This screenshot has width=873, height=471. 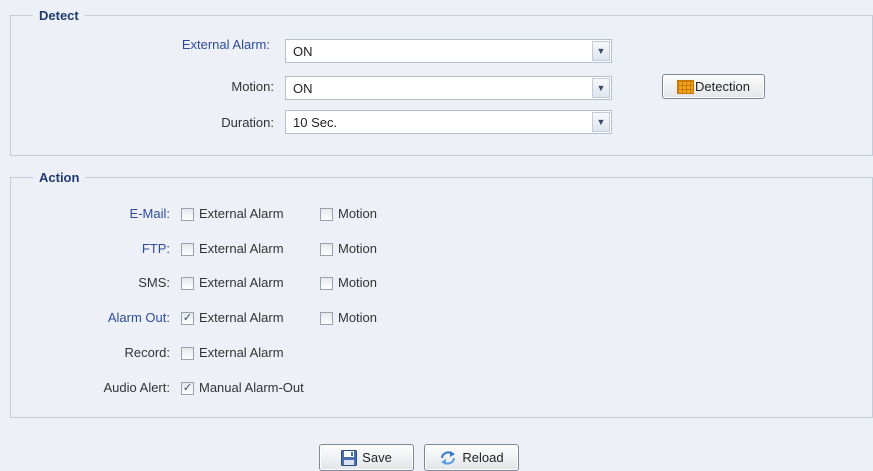 What do you see at coordinates (252, 86) in the screenshot?
I see `motion-label: Motion:` at bounding box center [252, 86].